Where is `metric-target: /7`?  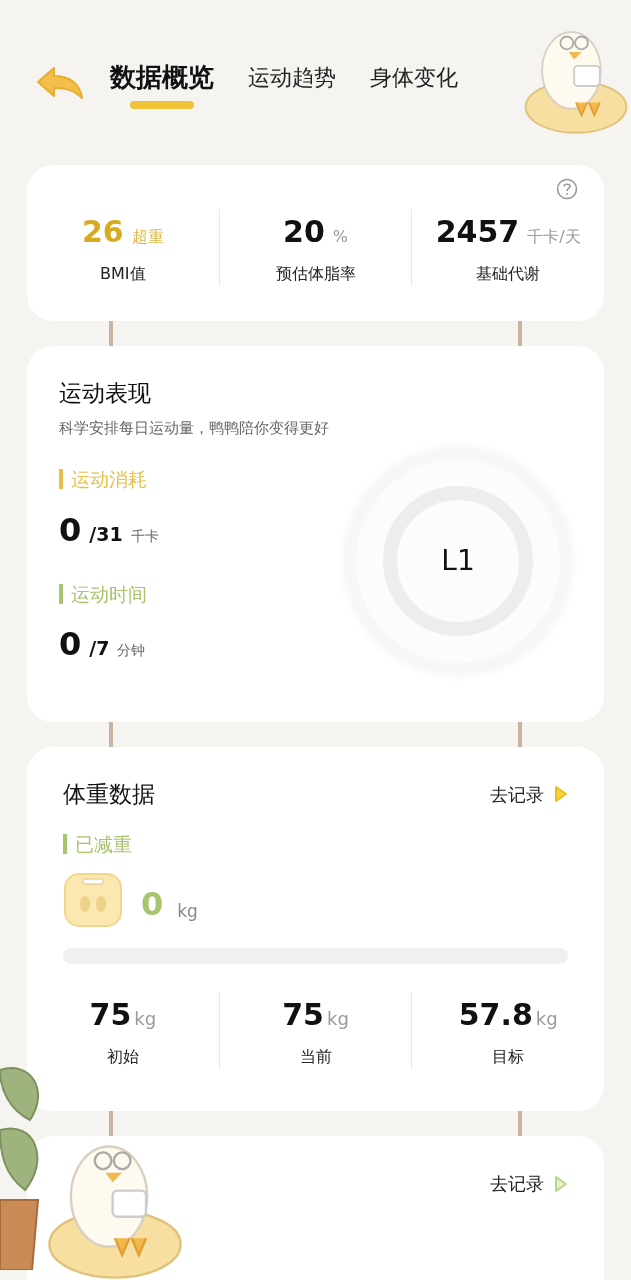 metric-target: /7 is located at coordinates (99, 648).